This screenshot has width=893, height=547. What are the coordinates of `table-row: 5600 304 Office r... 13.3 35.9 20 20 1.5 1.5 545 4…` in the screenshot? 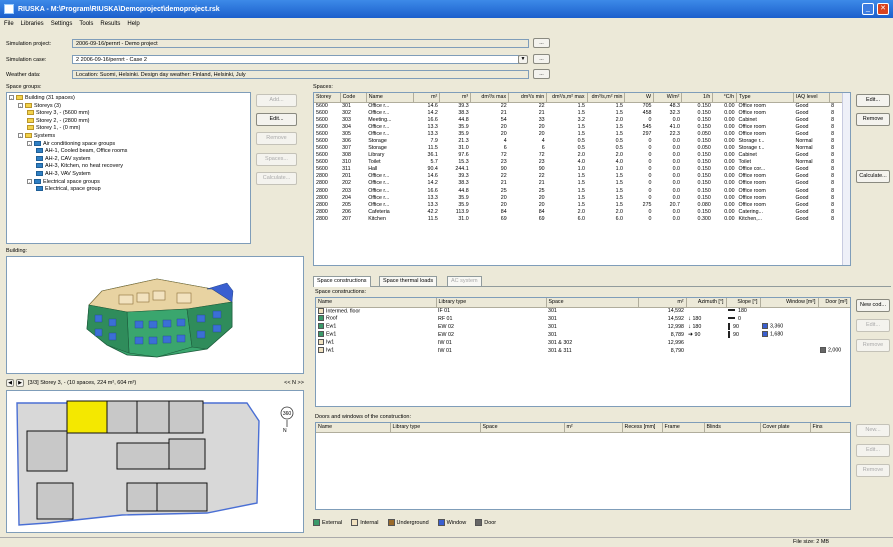 It's located at (579, 127).